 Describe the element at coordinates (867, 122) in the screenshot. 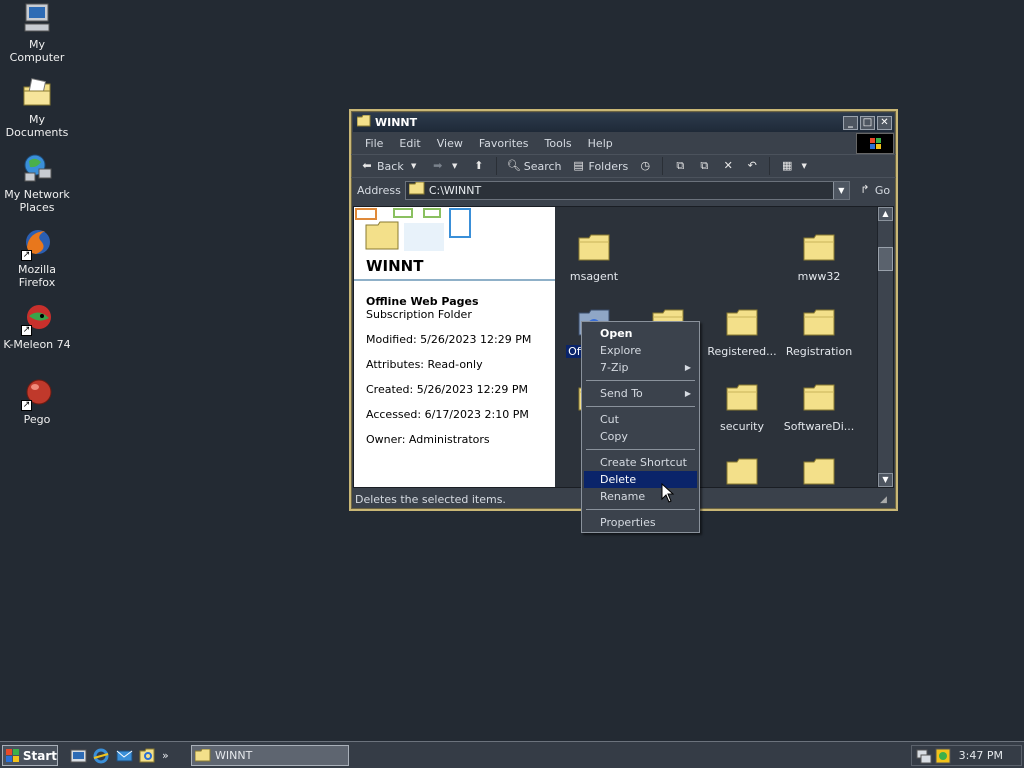

I see `maximize-button: □` at that location.